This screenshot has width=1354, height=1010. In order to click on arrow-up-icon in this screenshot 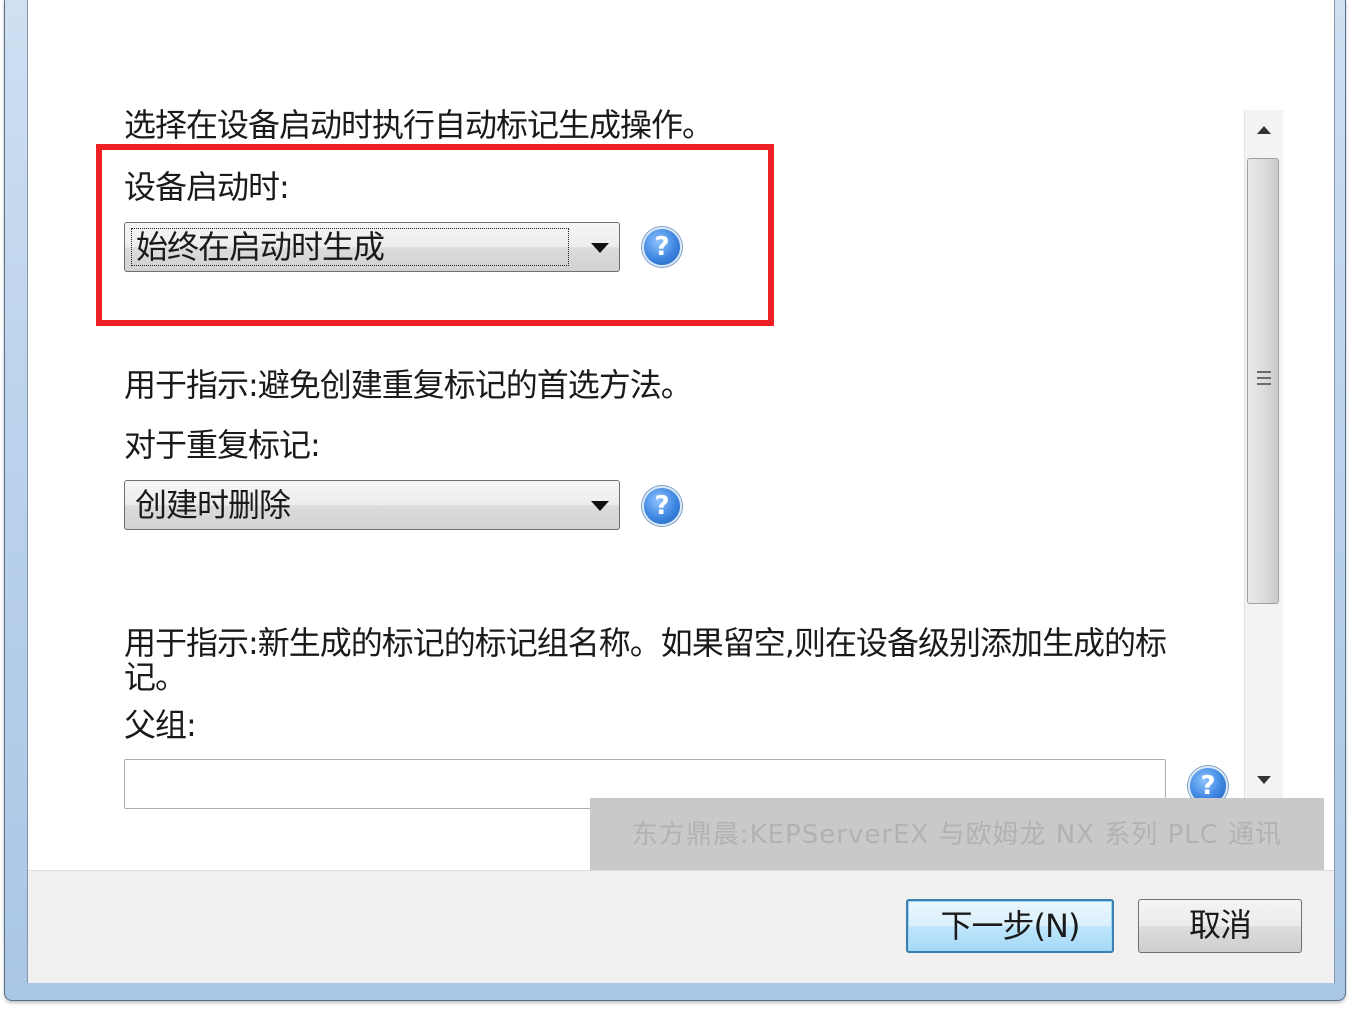, I will do `click(1264, 130)`.